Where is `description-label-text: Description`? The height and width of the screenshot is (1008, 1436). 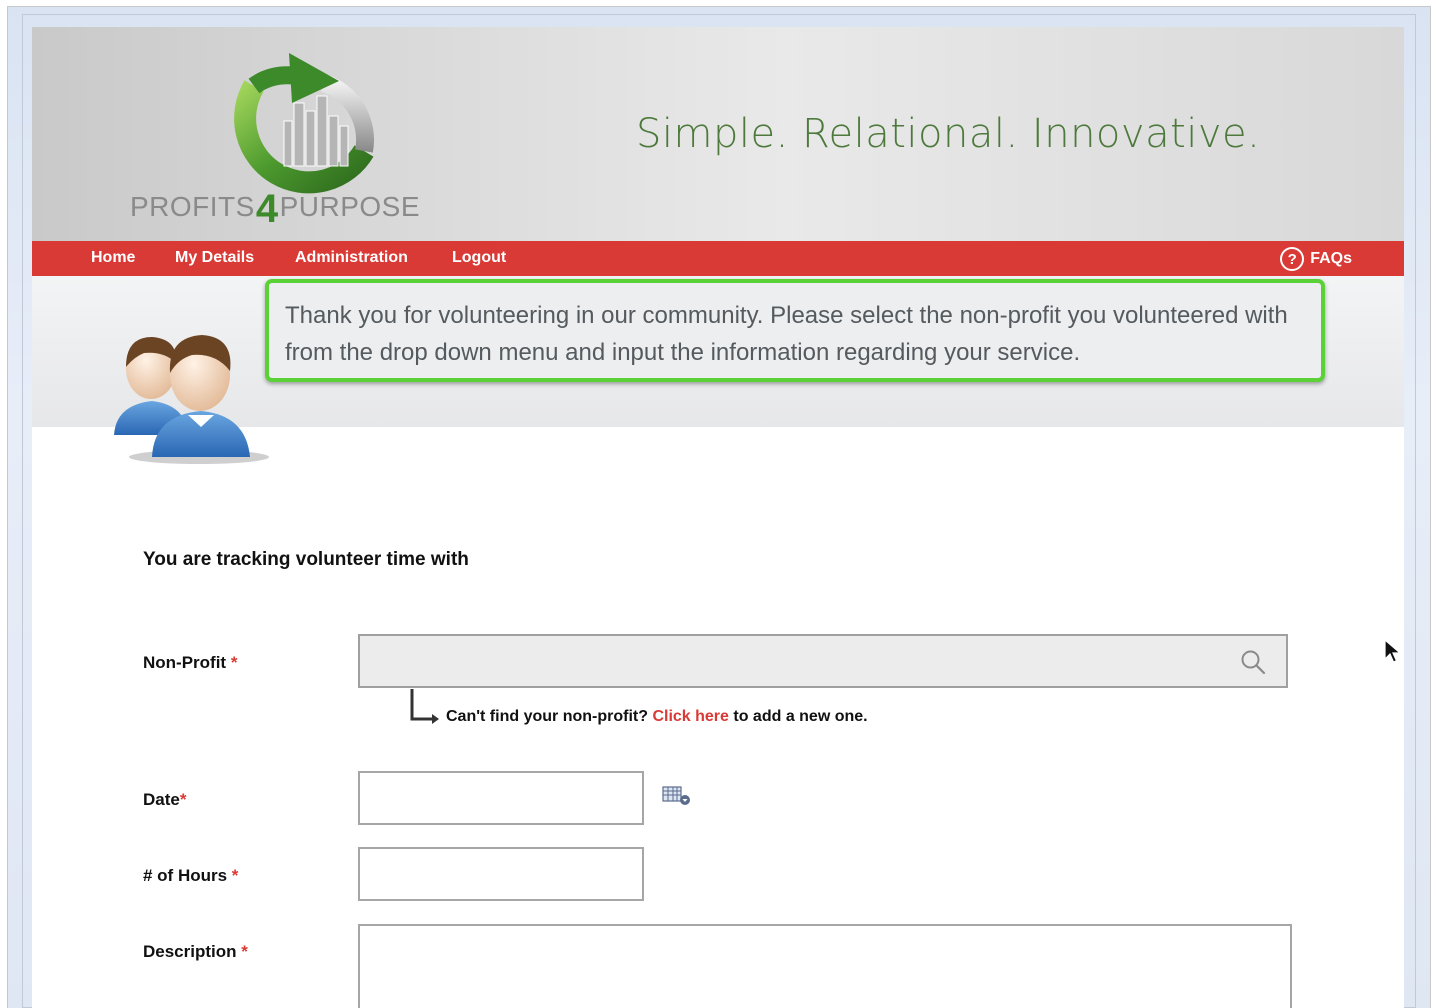
description-label-text: Description is located at coordinates (190, 951).